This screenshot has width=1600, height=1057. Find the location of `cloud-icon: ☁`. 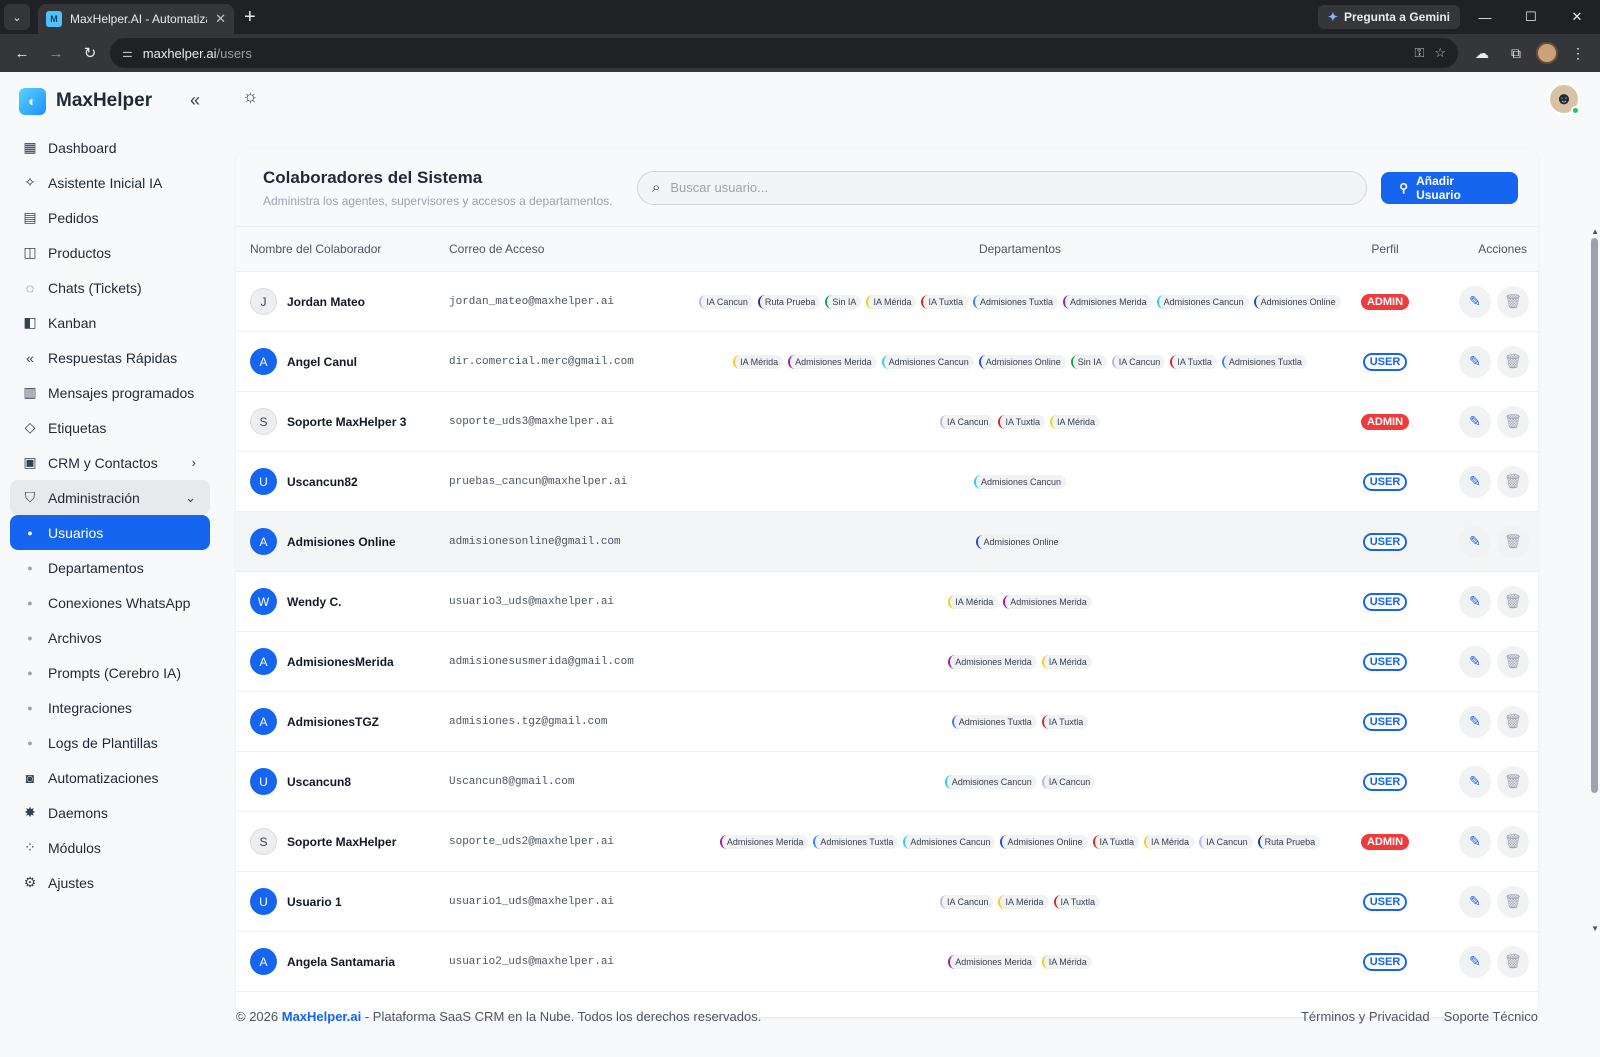

cloud-icon: ☁ is located at coordinates (1482, 53).